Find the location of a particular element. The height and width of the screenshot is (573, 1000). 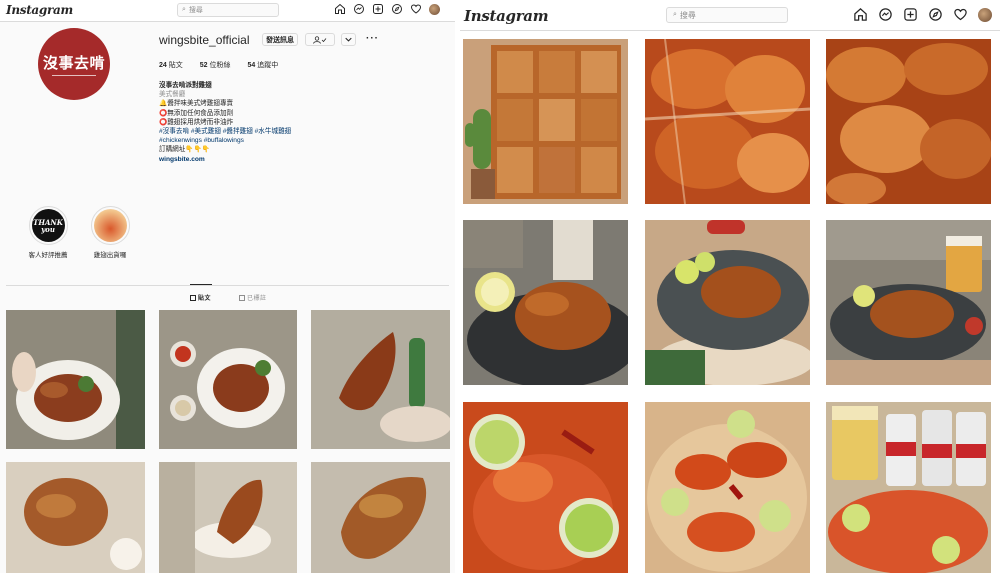

wings-tabletop-photo is located at coordinates (228, 379).